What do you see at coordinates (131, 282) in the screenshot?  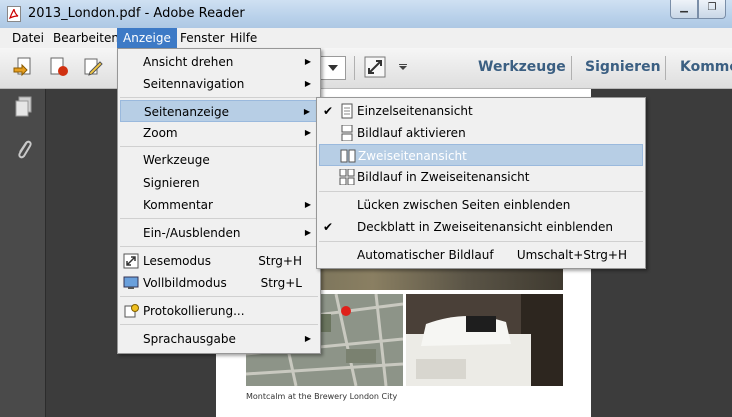 I see `full-screen-icon` at bounding box center [131, 282].